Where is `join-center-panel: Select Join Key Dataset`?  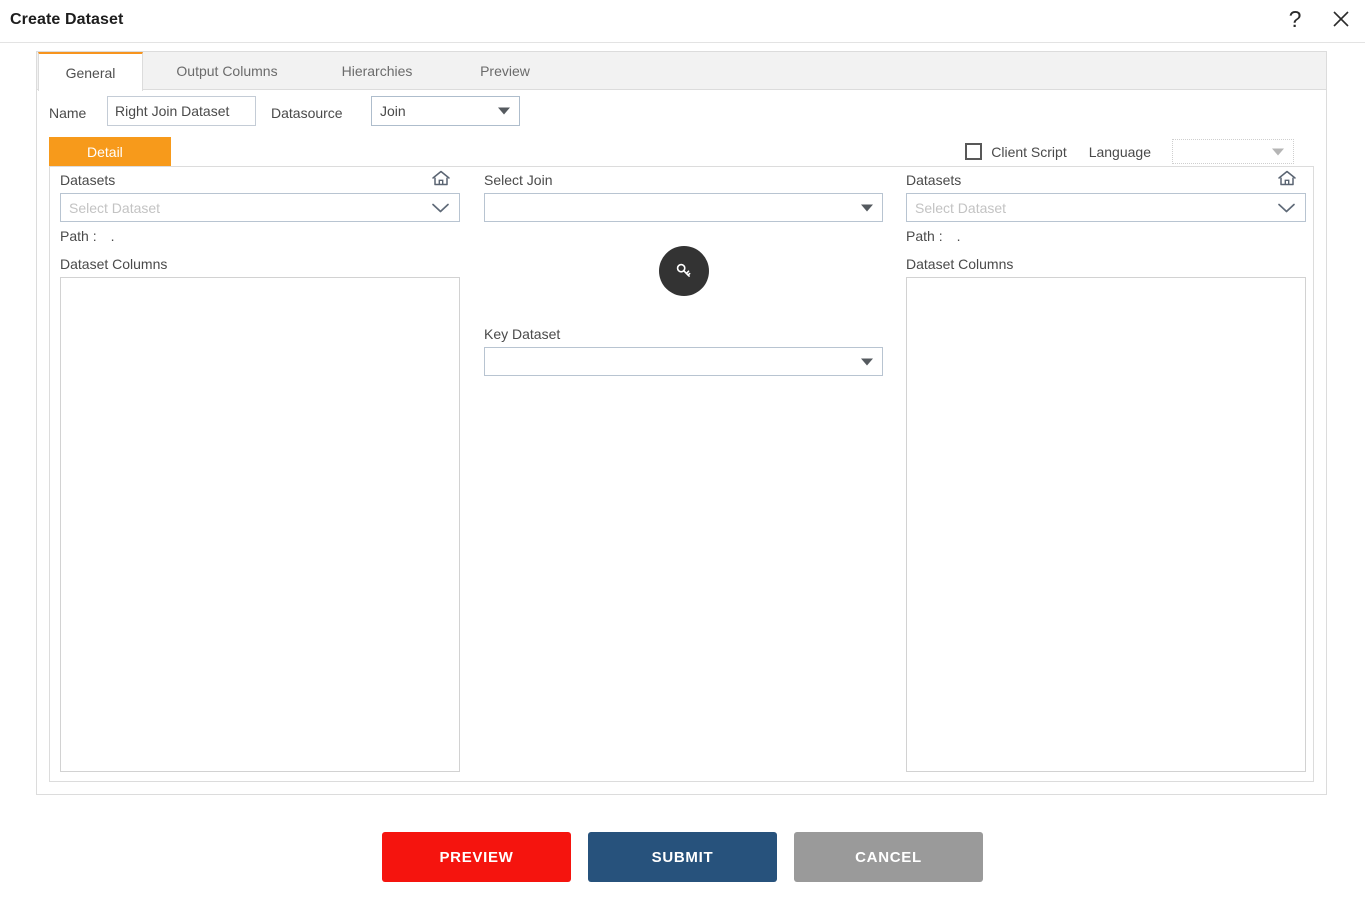
join-center-panel: Select Join Key Dataset is located at coordinates (683, 271).